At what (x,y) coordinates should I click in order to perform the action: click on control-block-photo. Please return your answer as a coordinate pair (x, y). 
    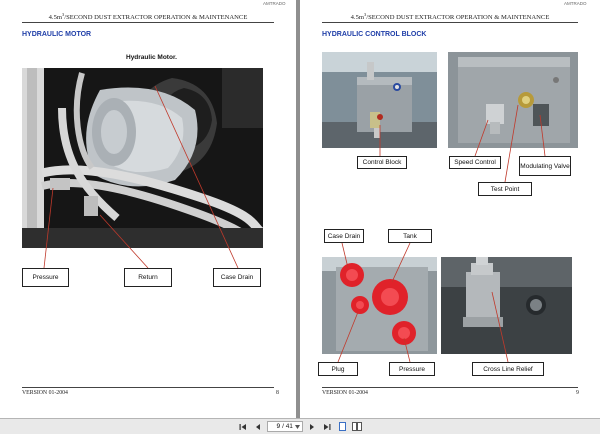
    Looking at the image, I should click on (379, 100).